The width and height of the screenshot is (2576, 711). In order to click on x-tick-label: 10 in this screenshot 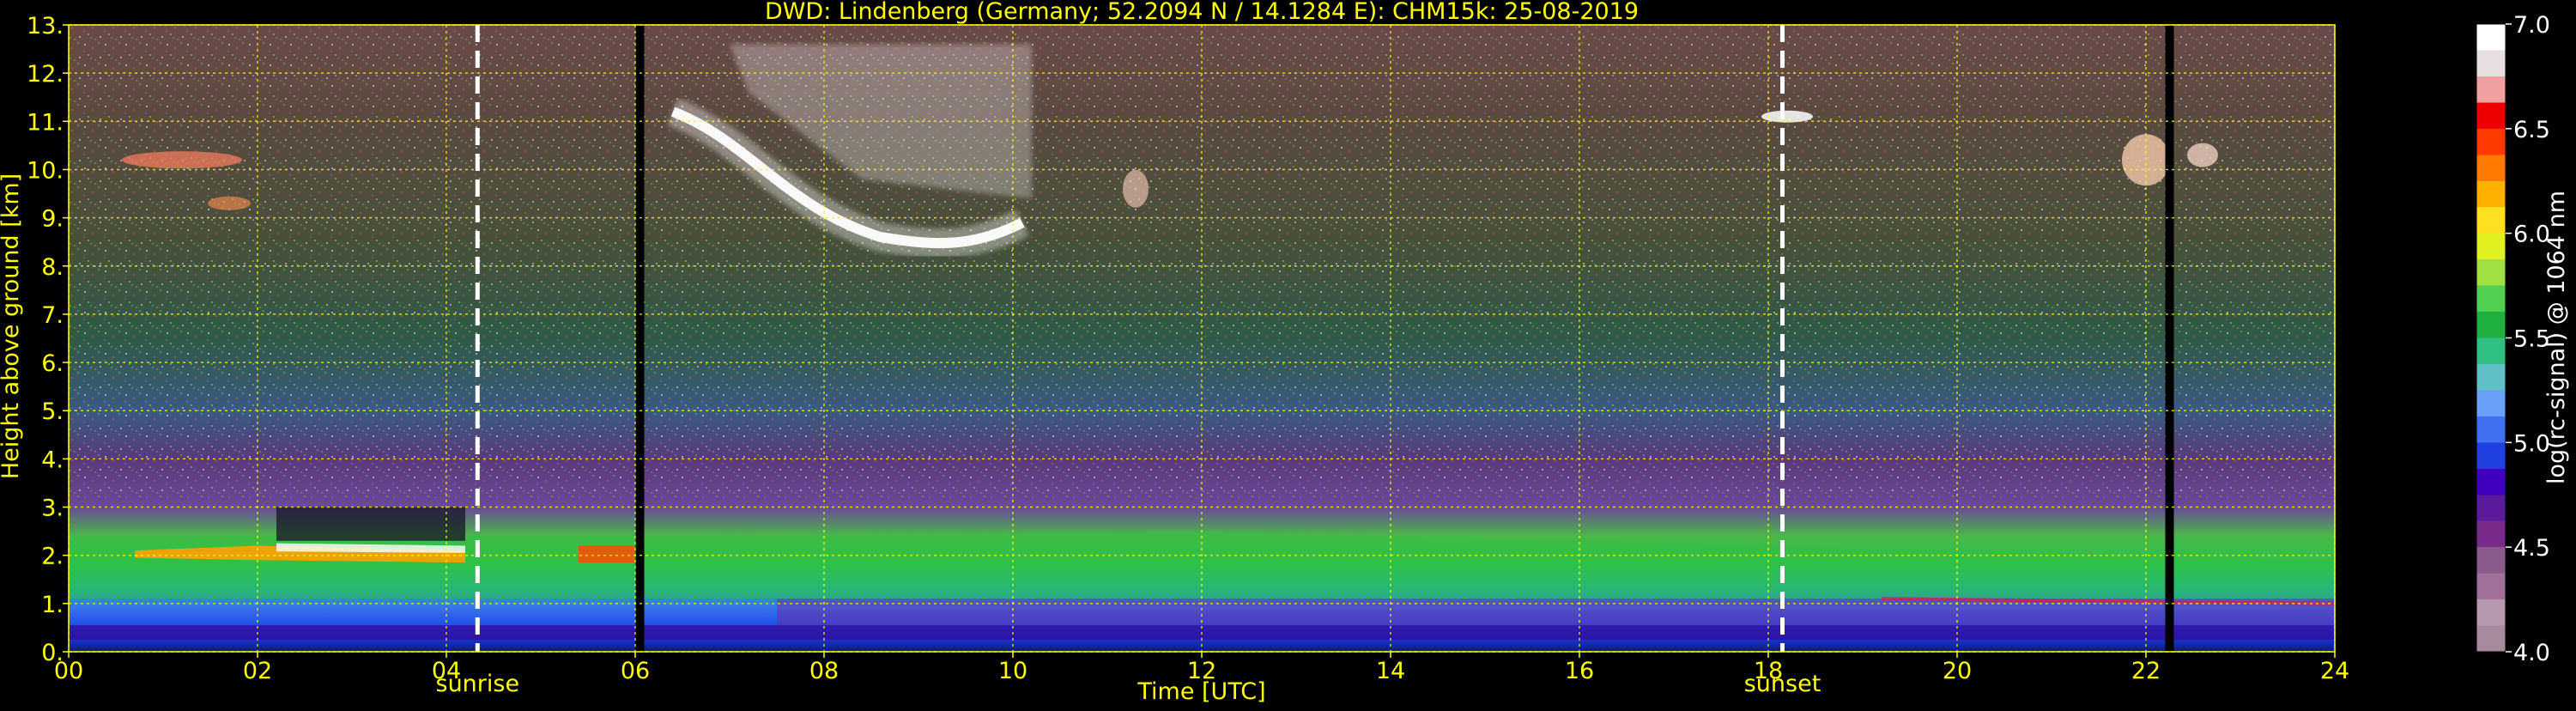, I will do `click(1012, 671)`.